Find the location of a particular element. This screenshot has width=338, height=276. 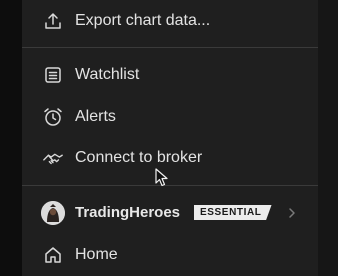

connect-to-broker-label: Connect to broker is located at coordinates (139, 157).